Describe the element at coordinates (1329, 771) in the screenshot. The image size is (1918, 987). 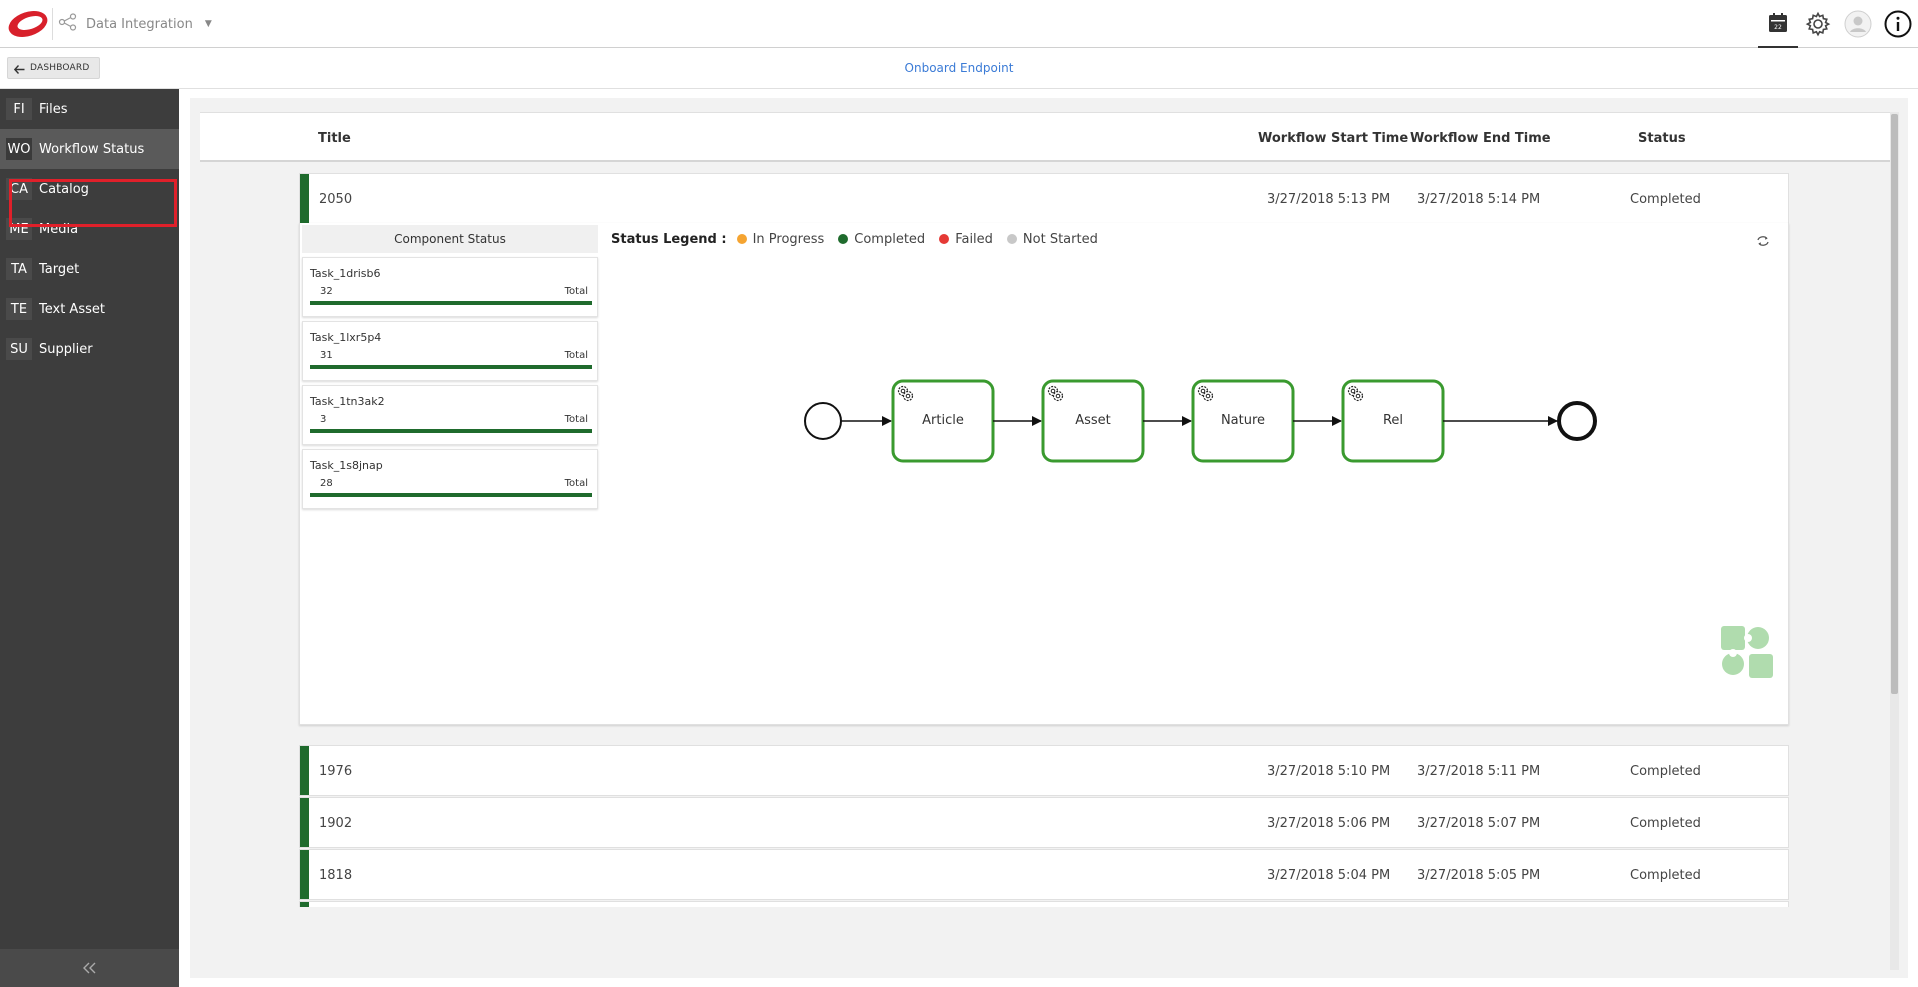
I see `row-start-time: 3/27/2018 5:10 PM` at that location.